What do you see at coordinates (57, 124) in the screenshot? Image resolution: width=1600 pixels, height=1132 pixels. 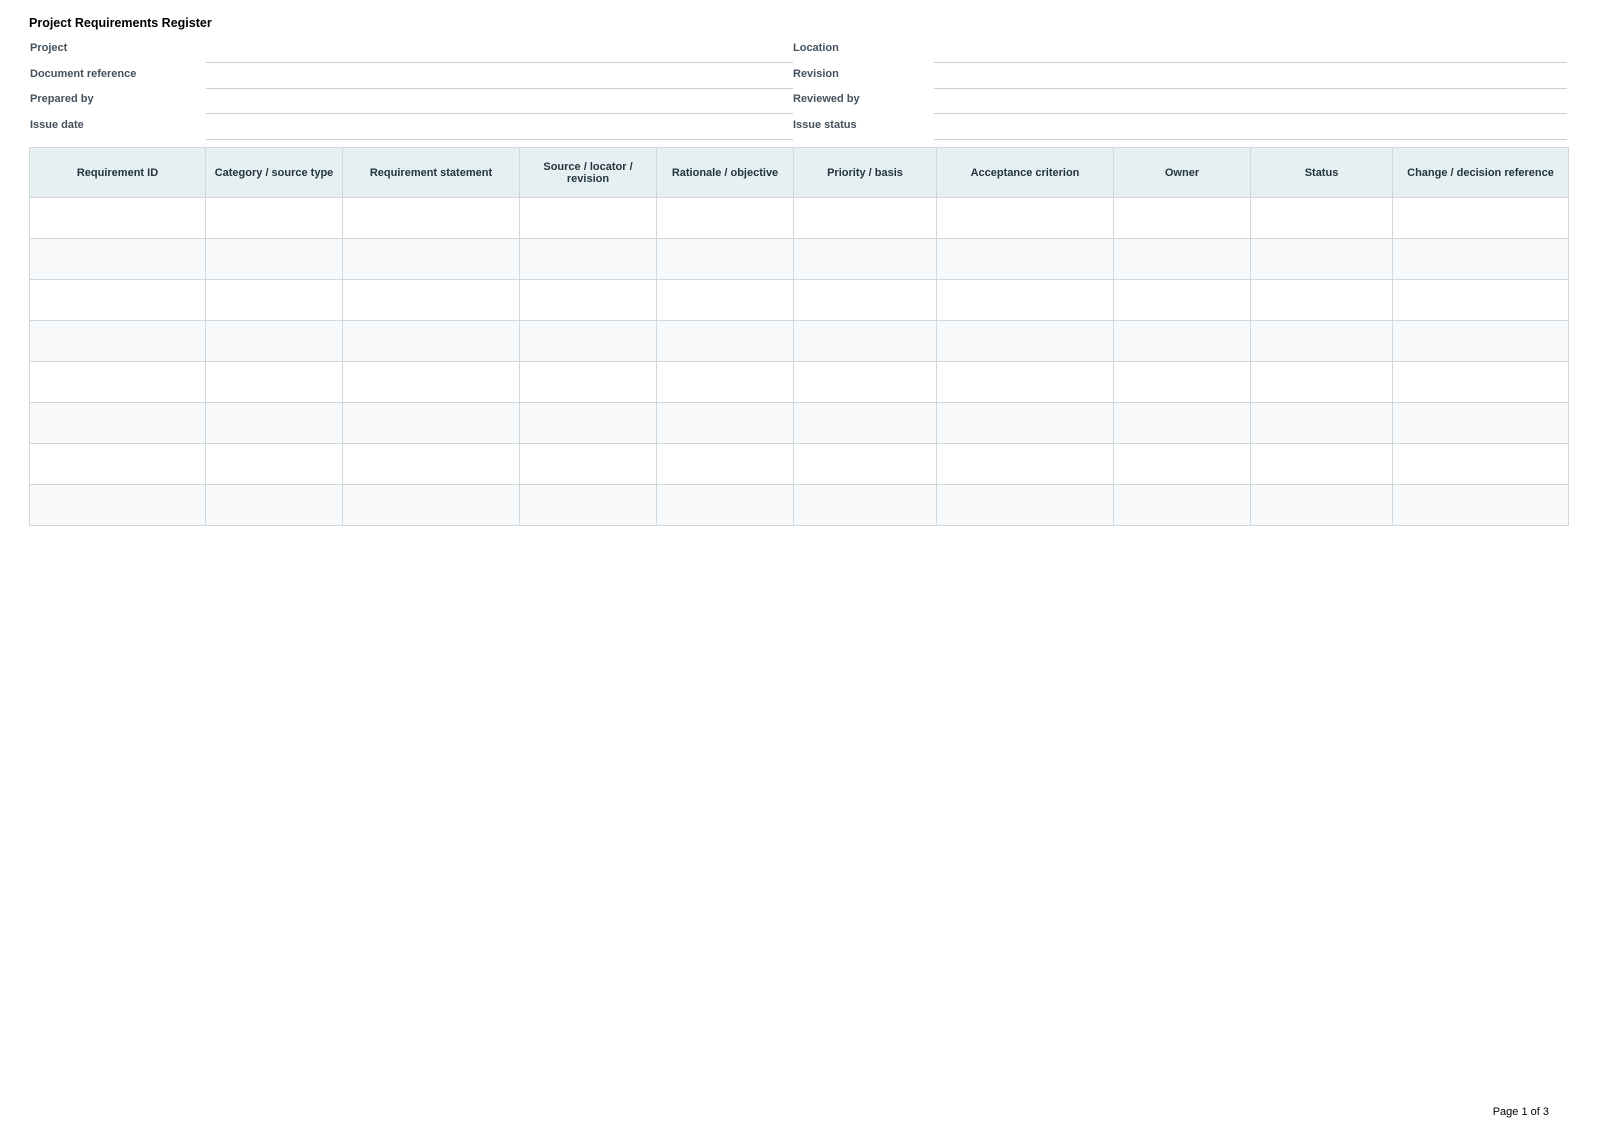 I see `issue-date-label: Issue date` at bounding box center [57, 124].